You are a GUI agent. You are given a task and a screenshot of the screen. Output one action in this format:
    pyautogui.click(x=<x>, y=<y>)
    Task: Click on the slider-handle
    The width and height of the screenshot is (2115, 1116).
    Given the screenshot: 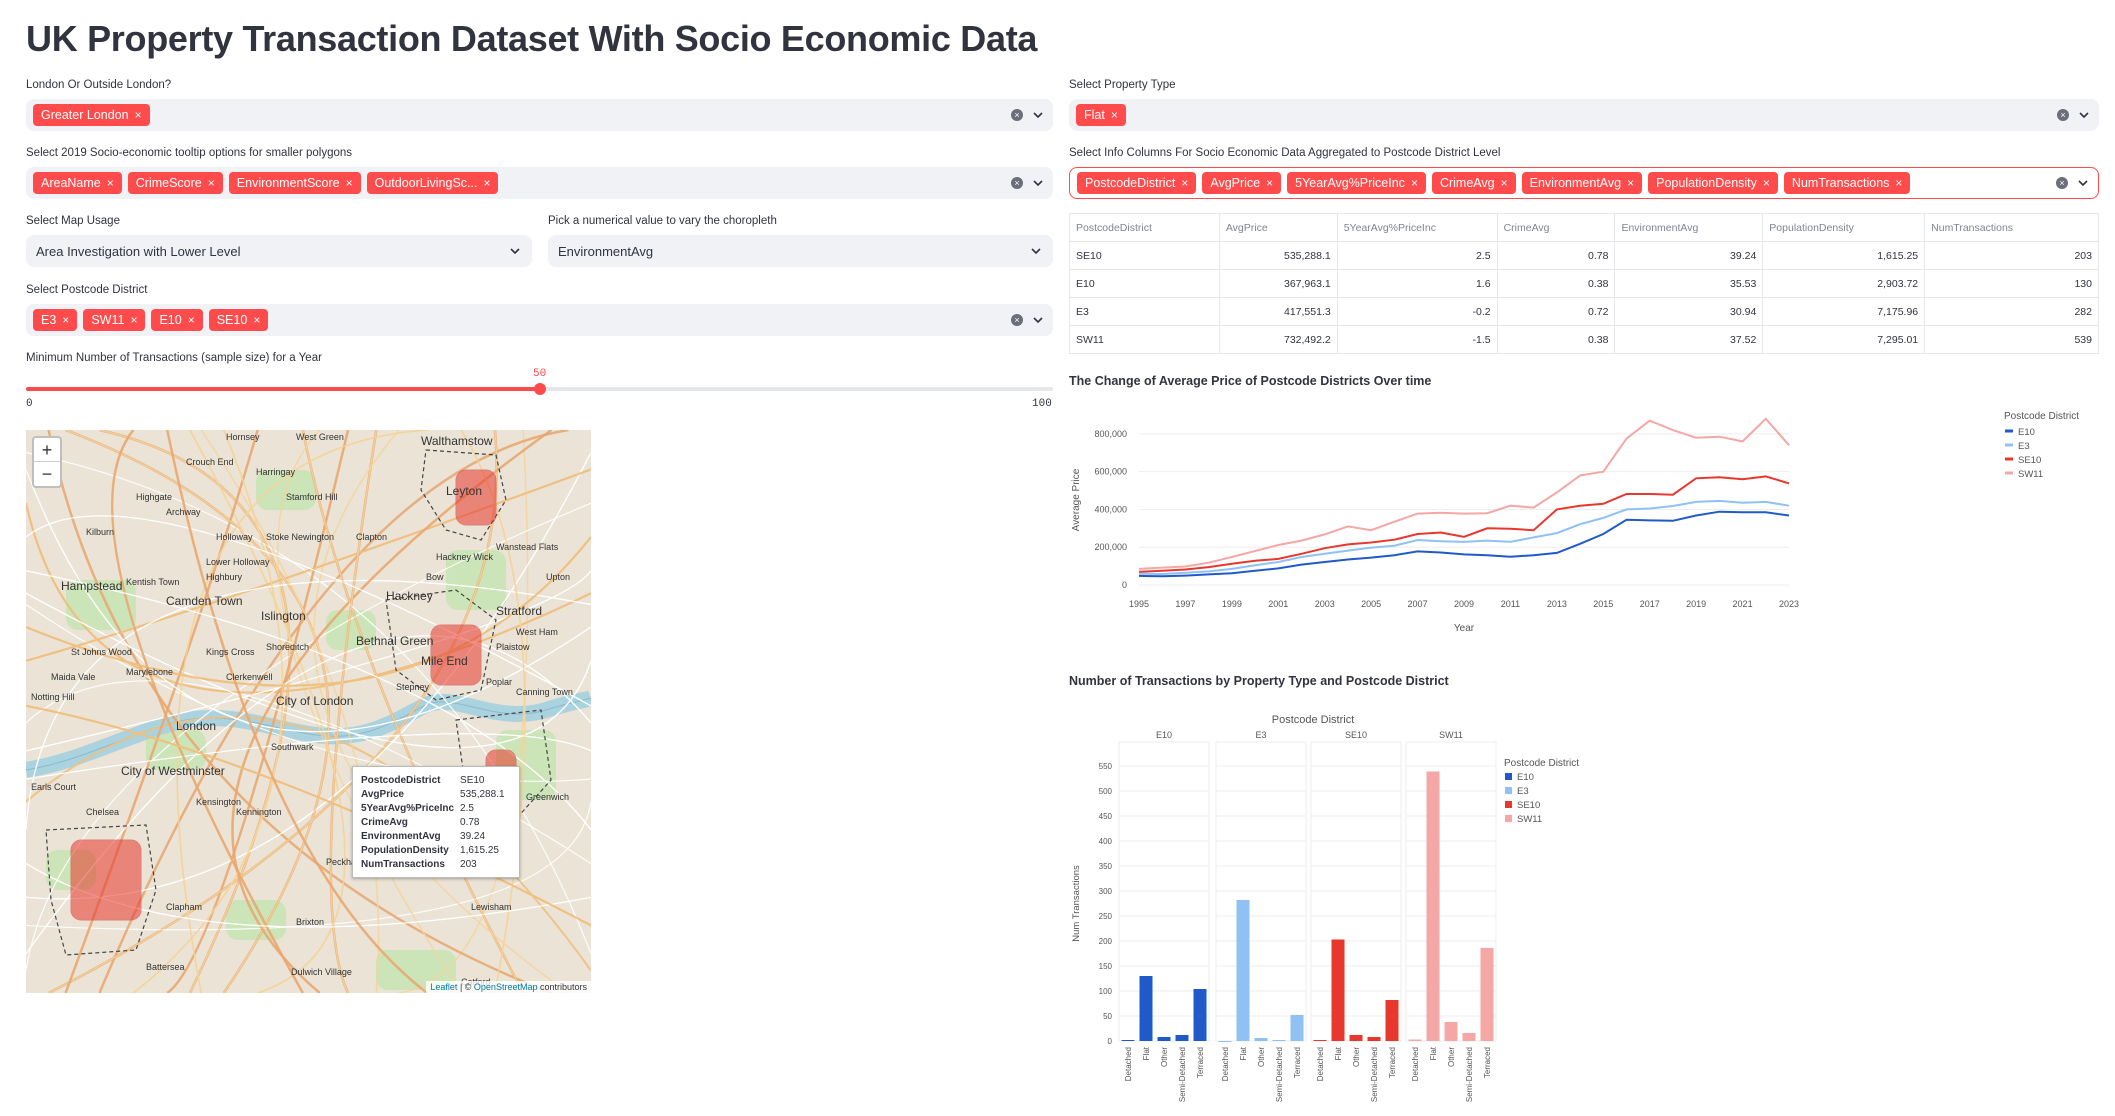 What is the action you would take?
    pyautogui.click(x=539, y=389)
    